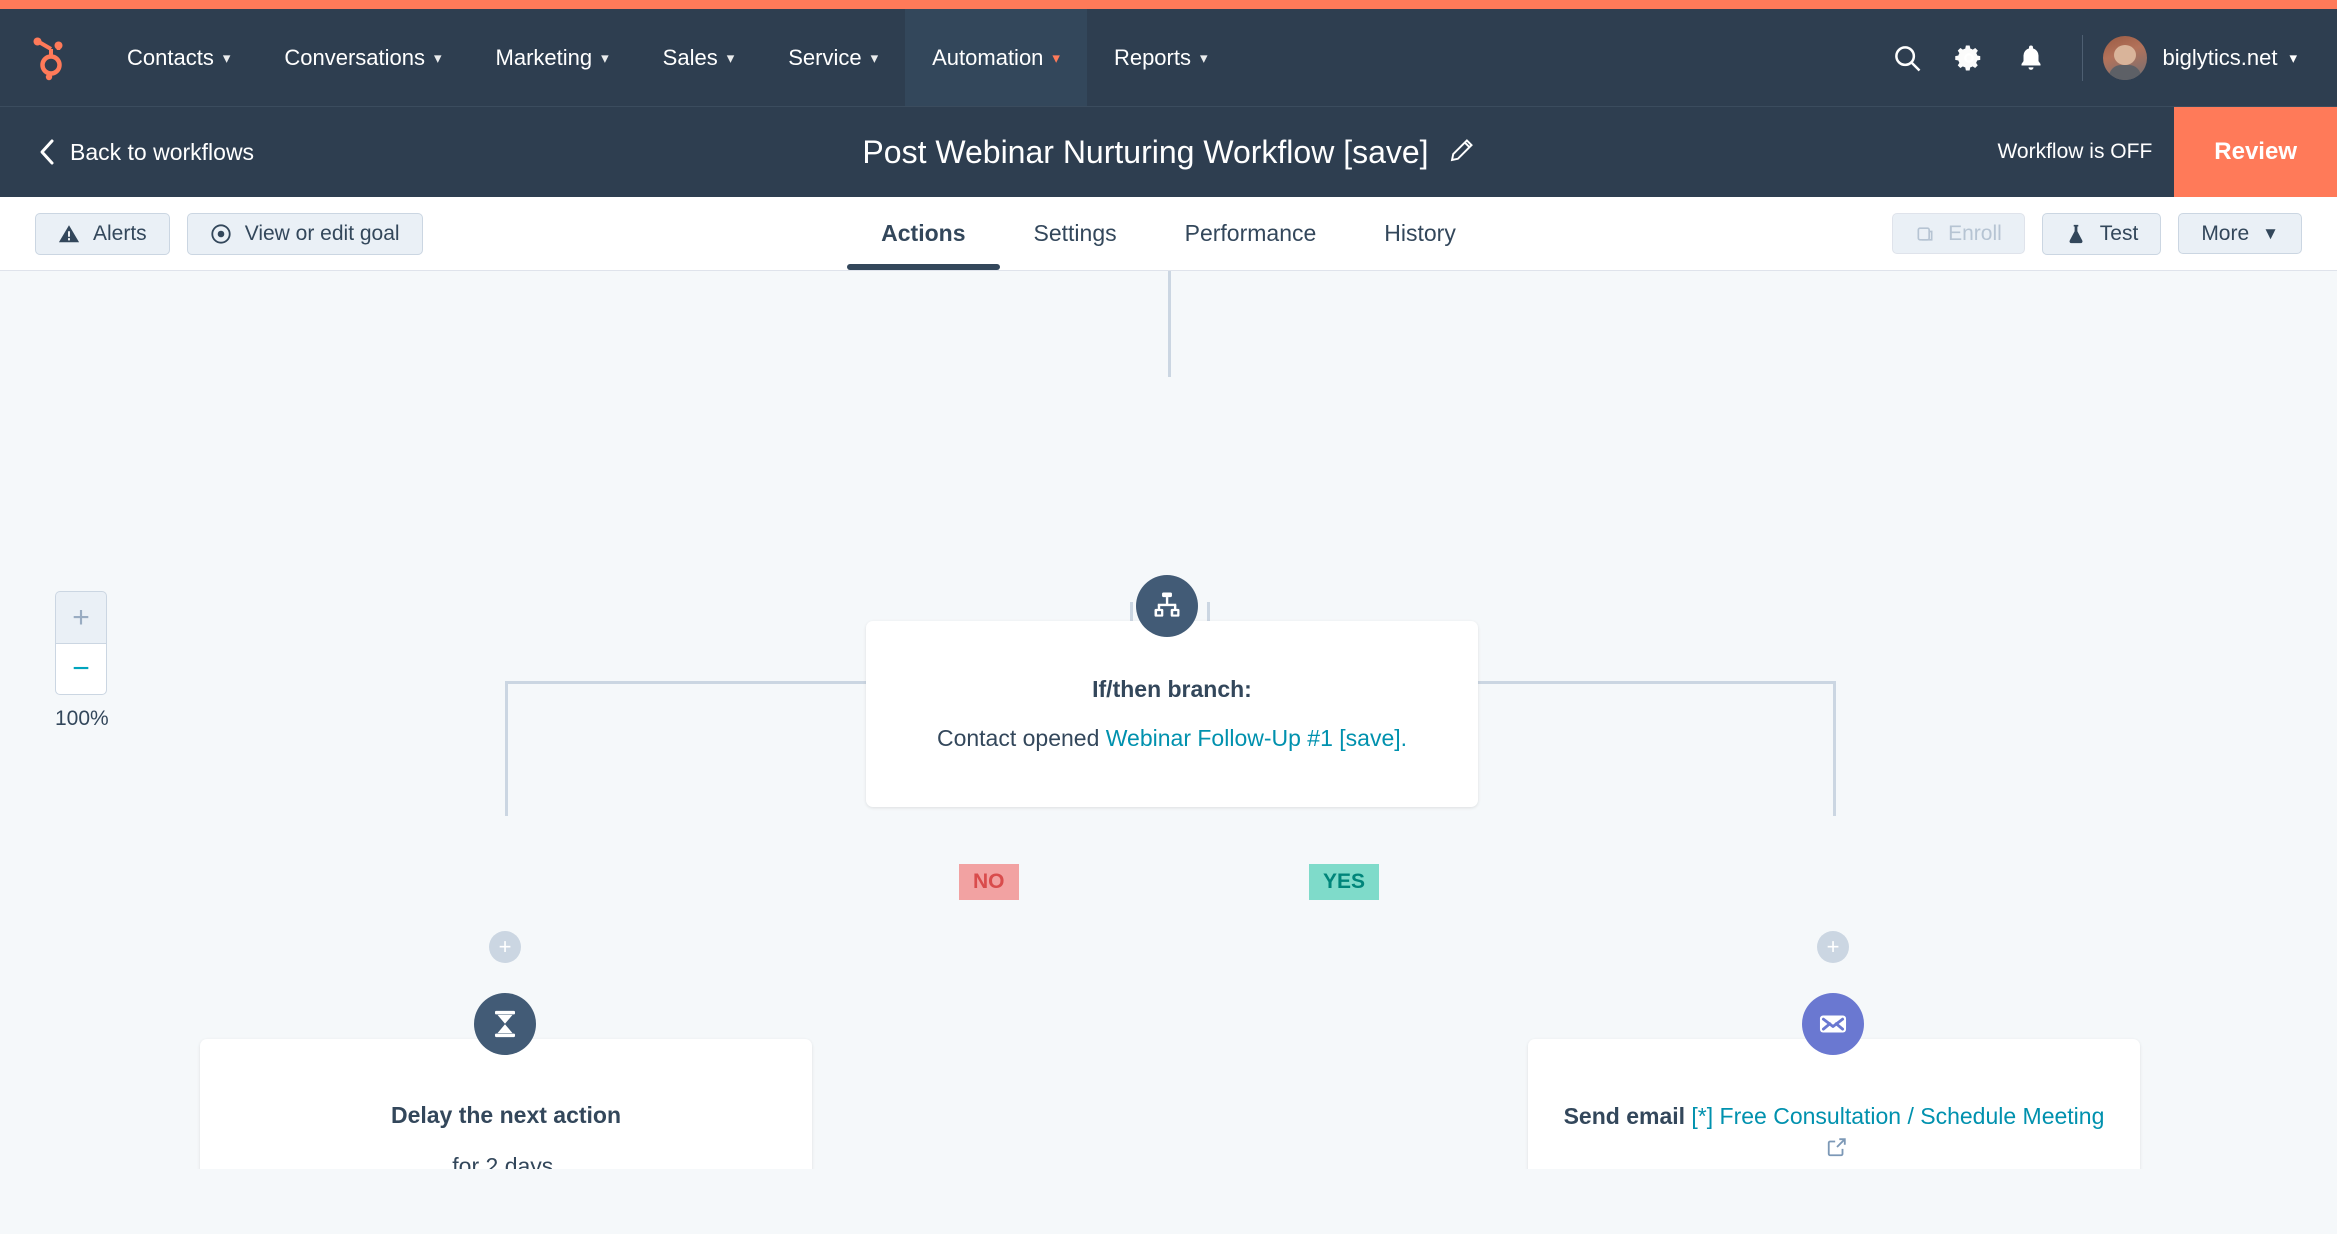  I want to click on zoom-in-button: +, so click(81, 617).